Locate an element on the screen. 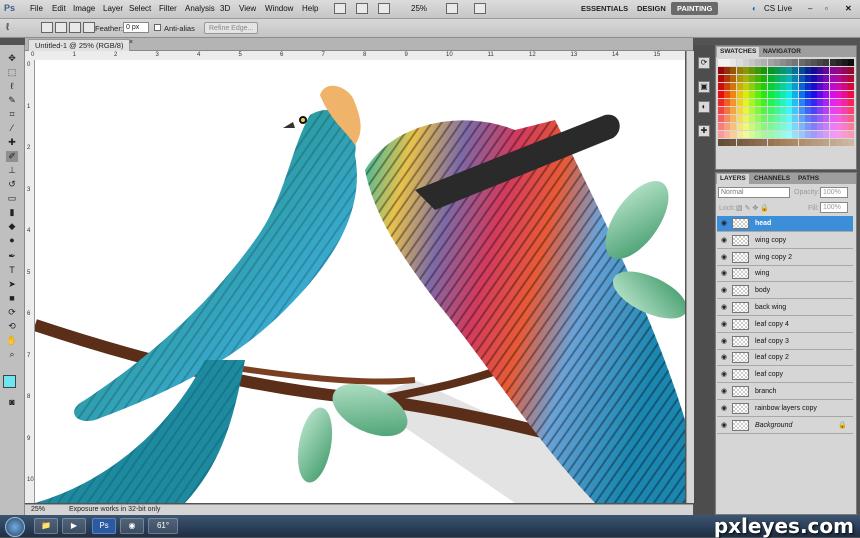 The height and width of the screenshot is (538, 860). menu-edit: Edit is located at coordinates (59, 8).